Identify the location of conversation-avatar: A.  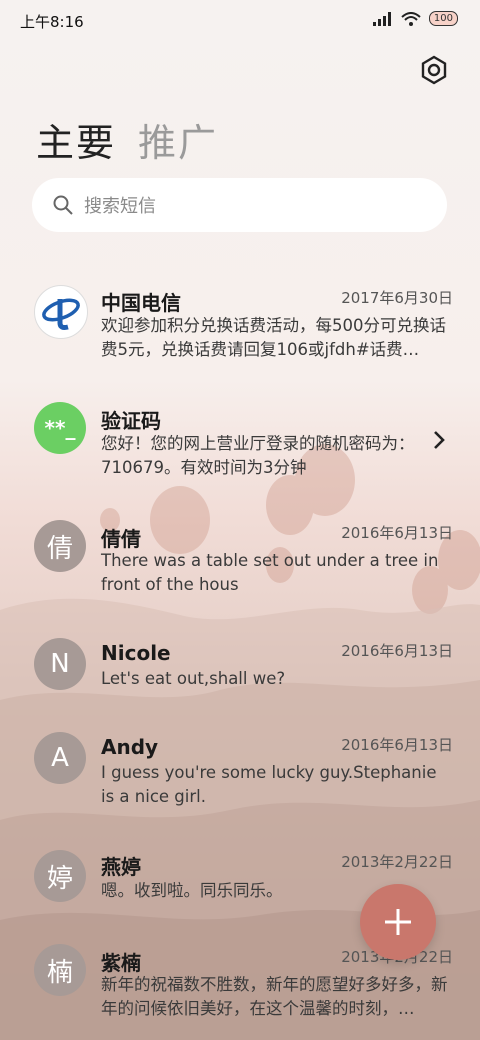
(60, 758).